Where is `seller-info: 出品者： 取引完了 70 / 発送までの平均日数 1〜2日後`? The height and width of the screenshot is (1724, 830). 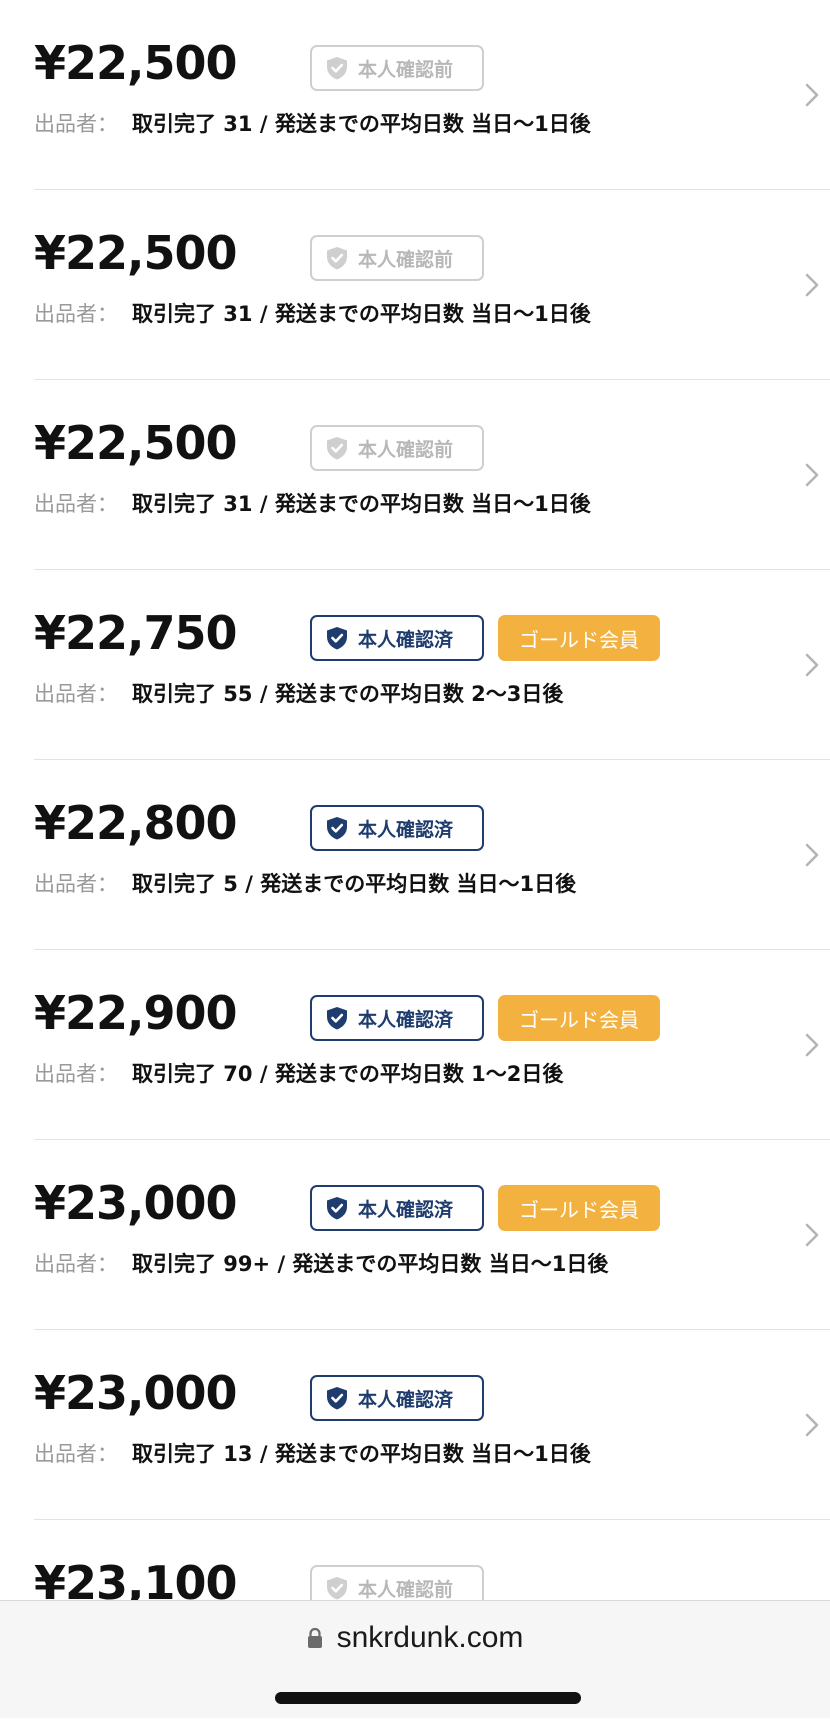 seller-info: 出品者： 取引完了 70 / 発送までの平均日数 1〜2日後 is located at coordinates (298, 1074).